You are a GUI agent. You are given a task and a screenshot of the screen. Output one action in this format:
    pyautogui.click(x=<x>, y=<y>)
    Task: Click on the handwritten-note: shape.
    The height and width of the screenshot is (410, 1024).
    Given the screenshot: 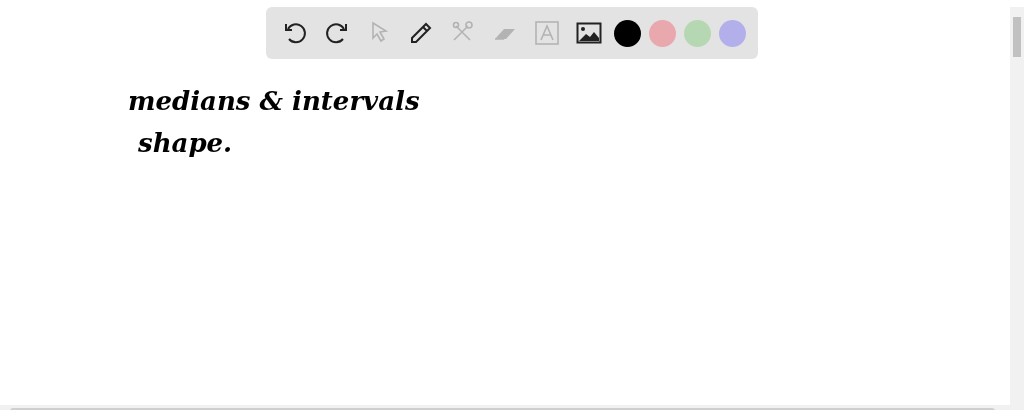 What is the action you would take?
    pyautogui.click(x=185, y=143)
    